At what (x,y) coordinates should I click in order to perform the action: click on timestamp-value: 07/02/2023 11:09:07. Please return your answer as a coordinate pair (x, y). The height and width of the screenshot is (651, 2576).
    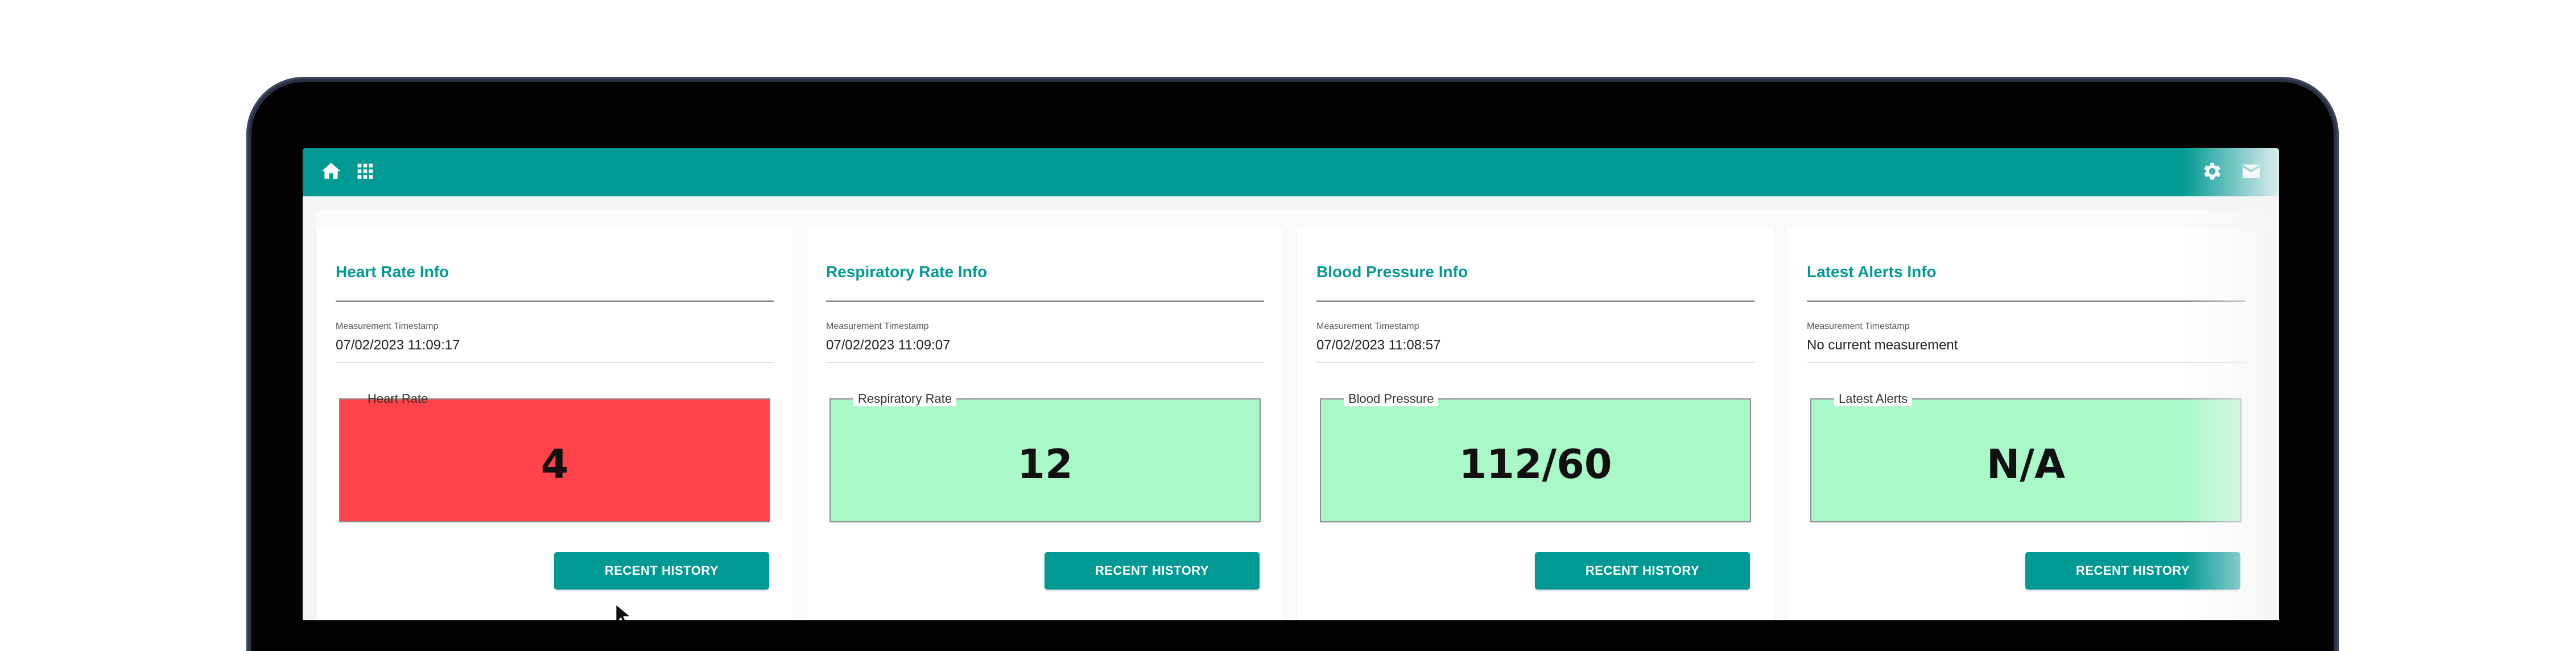
    Looking at the image, I should click on (889, 345).